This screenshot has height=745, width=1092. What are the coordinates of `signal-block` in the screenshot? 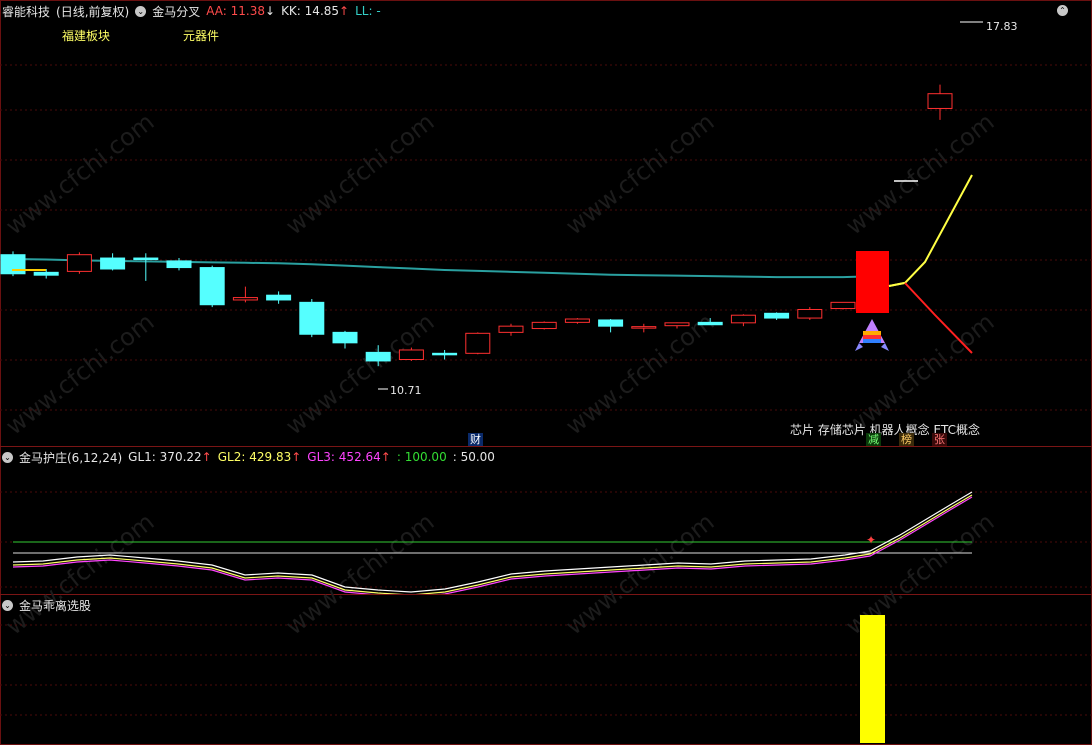 It's located at (872, 282).